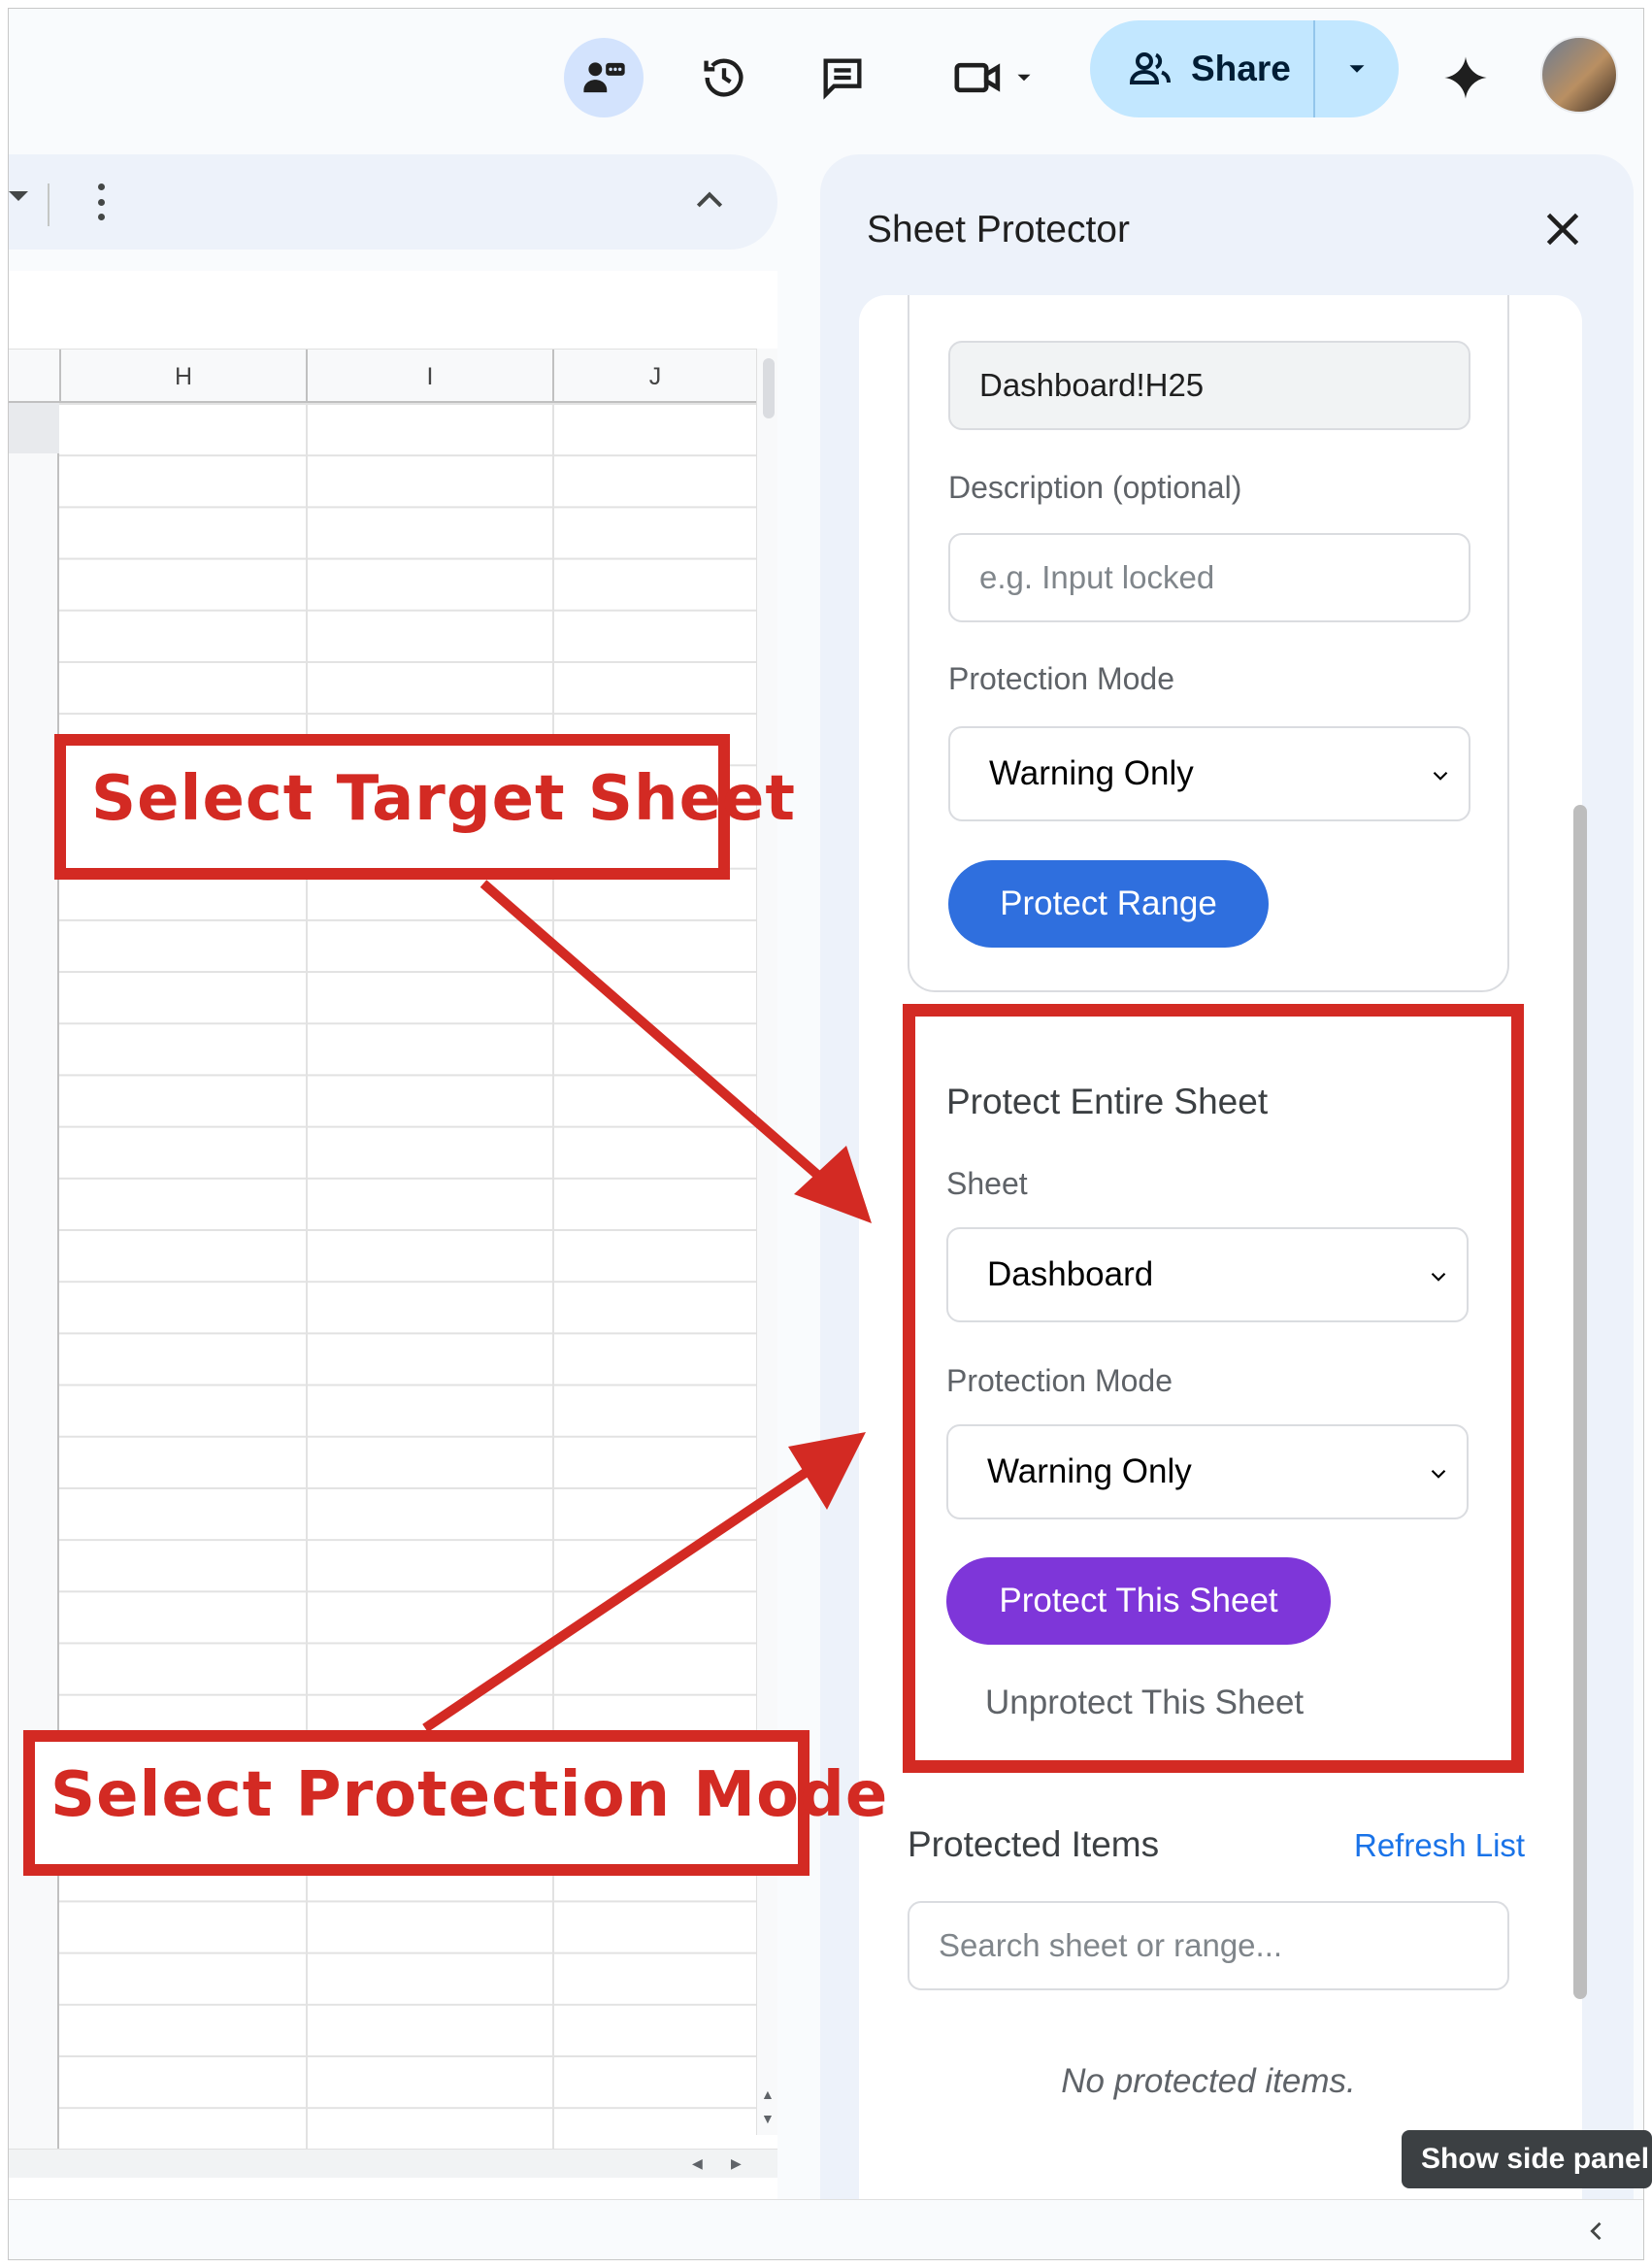  What do you see at coordinates (1150, 68) in the screenshot?
I see `people-icon` at bounding box center [1150, 68].